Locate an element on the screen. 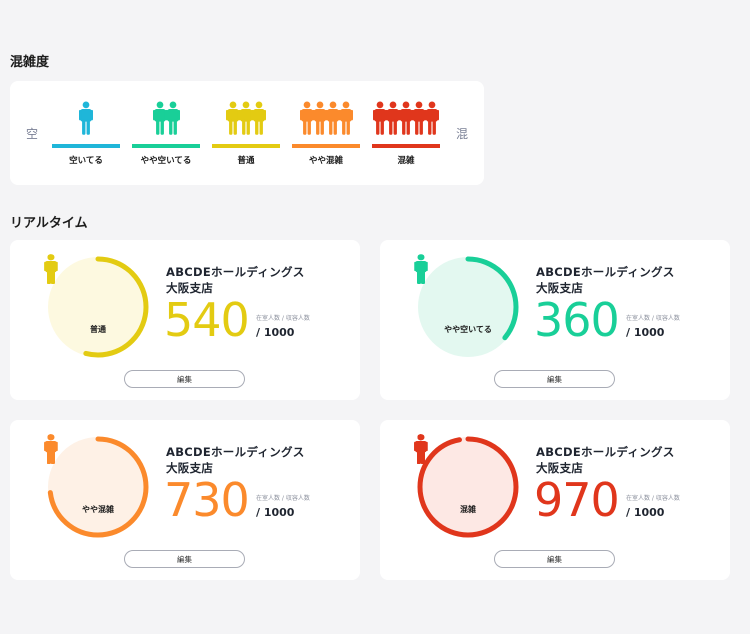 The image size is (750, 634). congestion-status: やや混雑 is located at coordinates (98, 509).